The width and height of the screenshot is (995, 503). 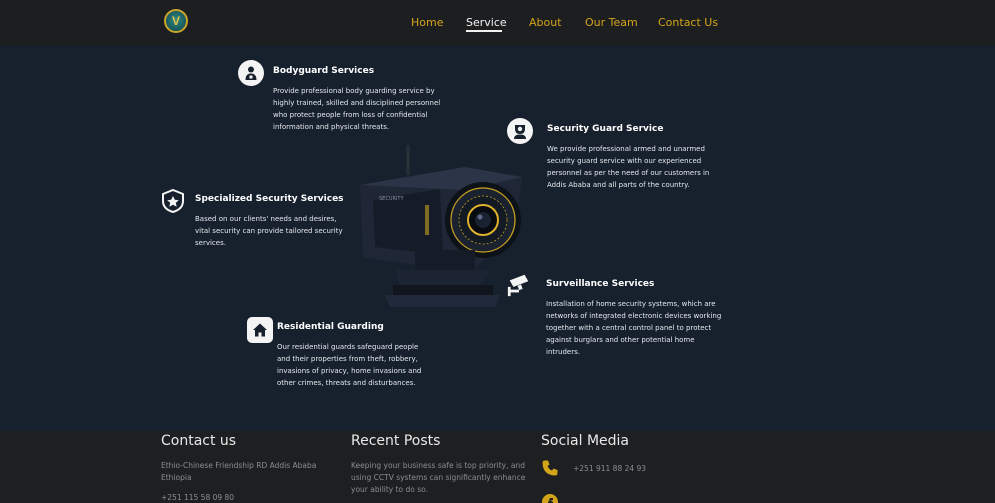 I want to click on service-title-residential: Residential Guarding, so click(x=330, y=327).